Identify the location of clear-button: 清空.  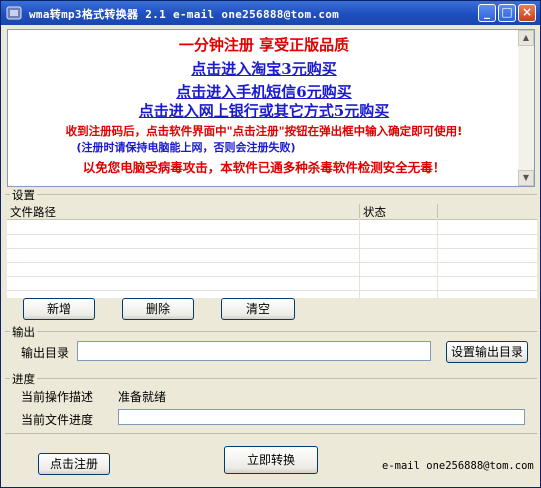
(258, 309).